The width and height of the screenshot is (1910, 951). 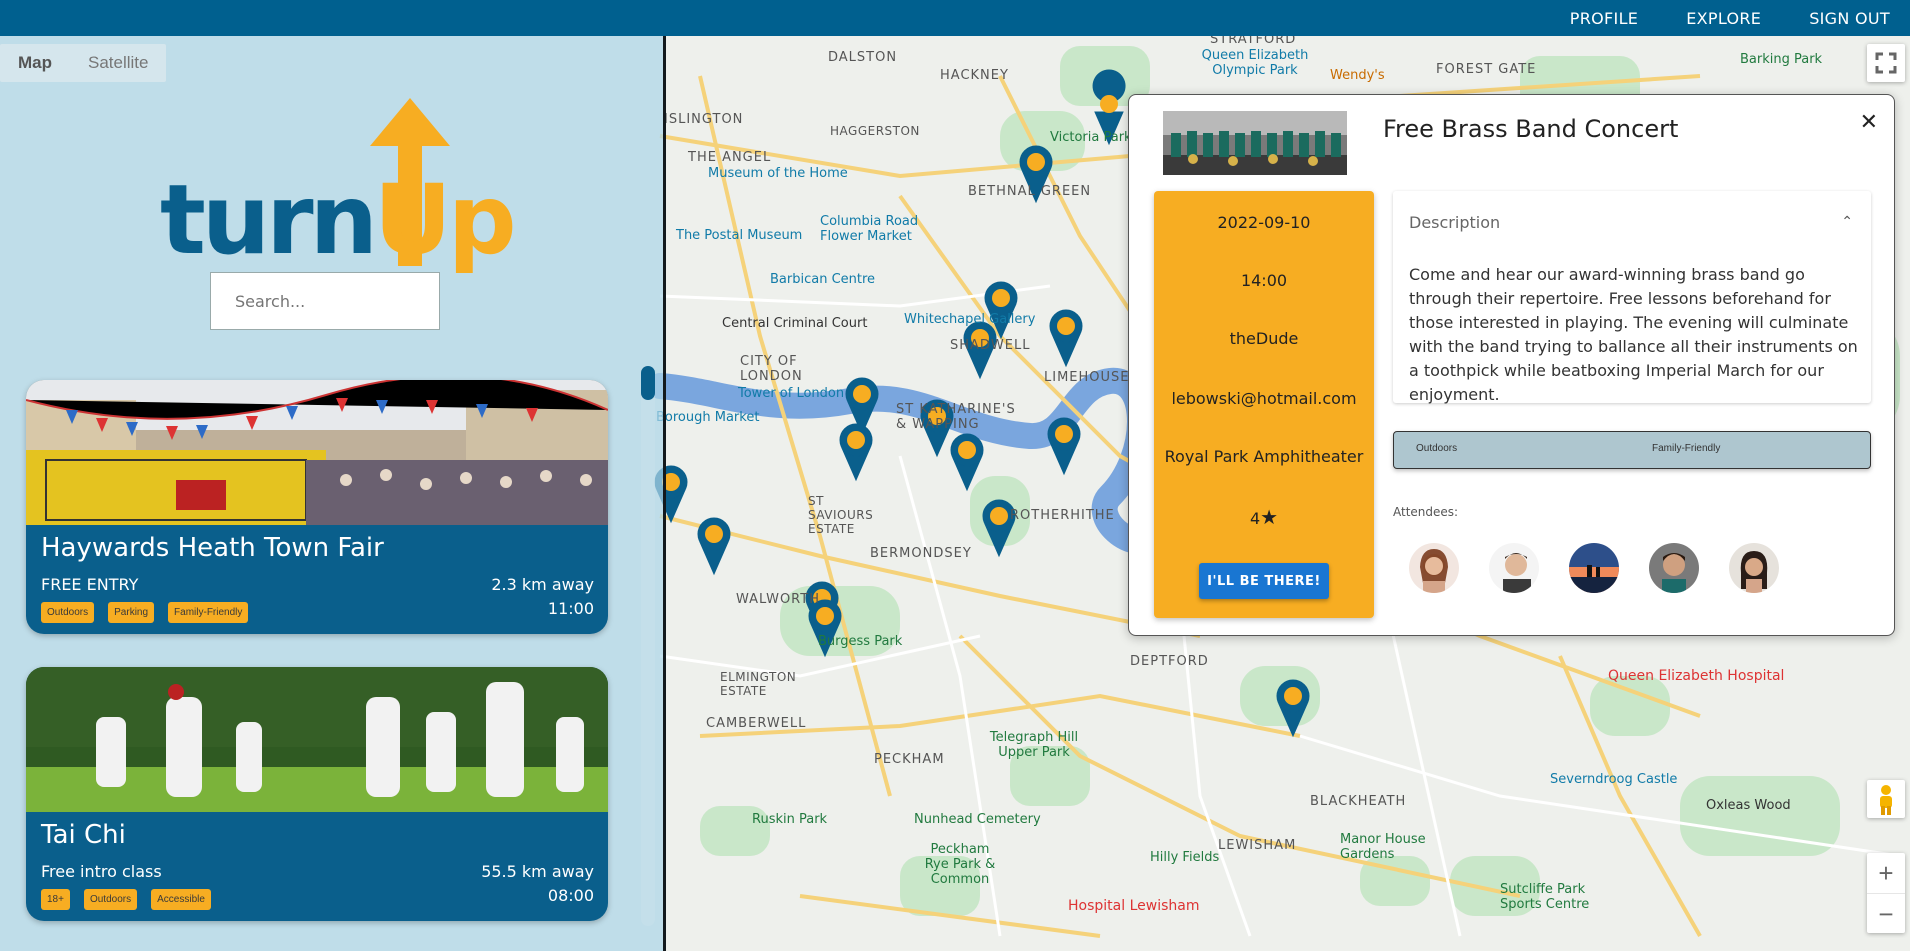 I want to click on attendees-label: Attendees:, so click(x=1426, y=512).